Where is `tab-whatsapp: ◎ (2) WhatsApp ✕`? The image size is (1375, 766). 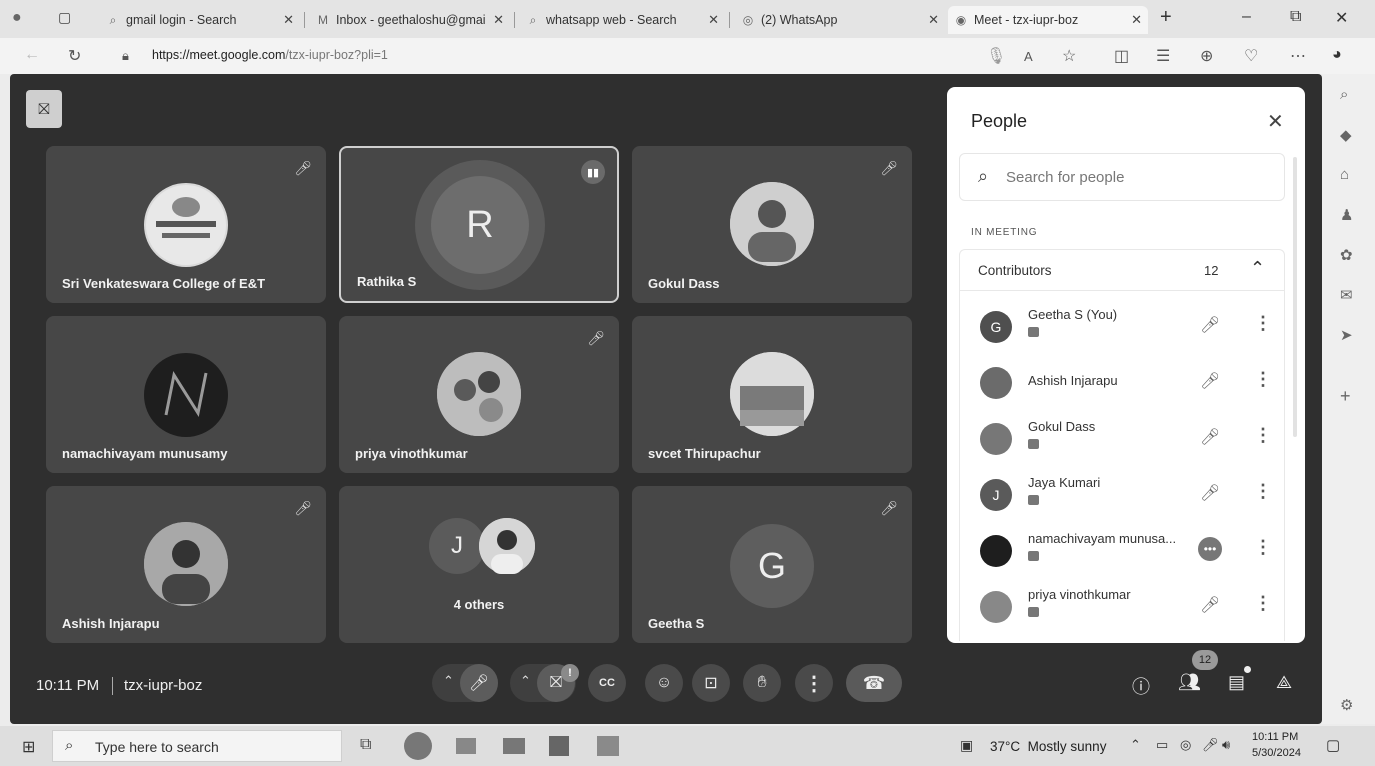 tab-whatsapp: ◎ (2) WhatsApp ✕ is located at coordinates (840, 20).